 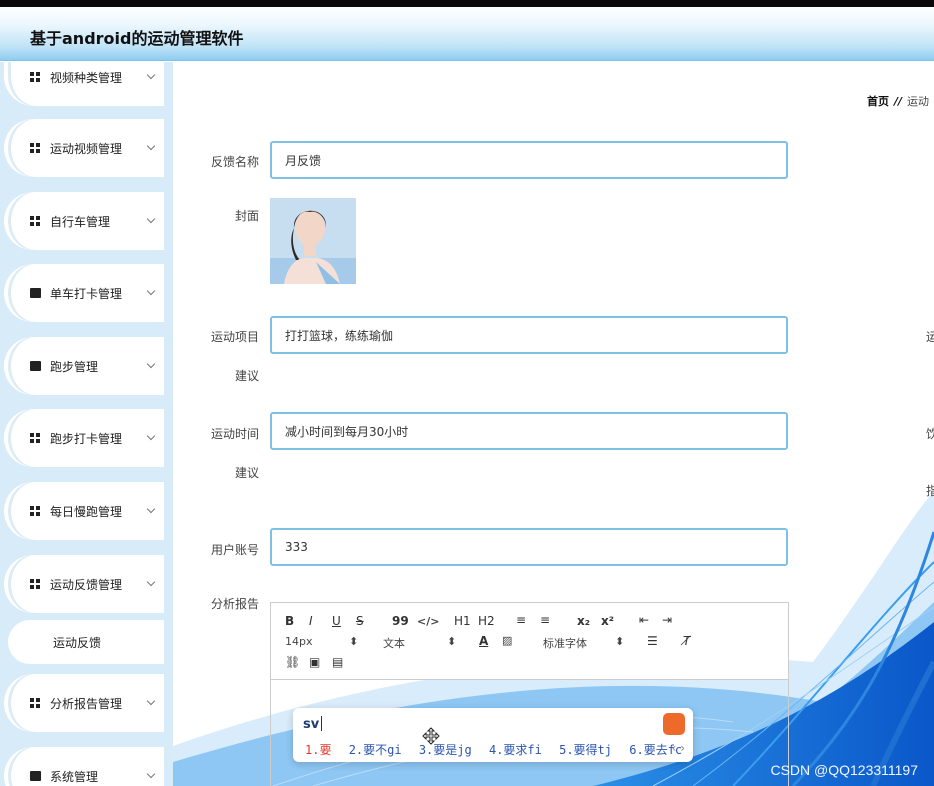 I want to click on clipboard-icon, so click(x=35, y=366).